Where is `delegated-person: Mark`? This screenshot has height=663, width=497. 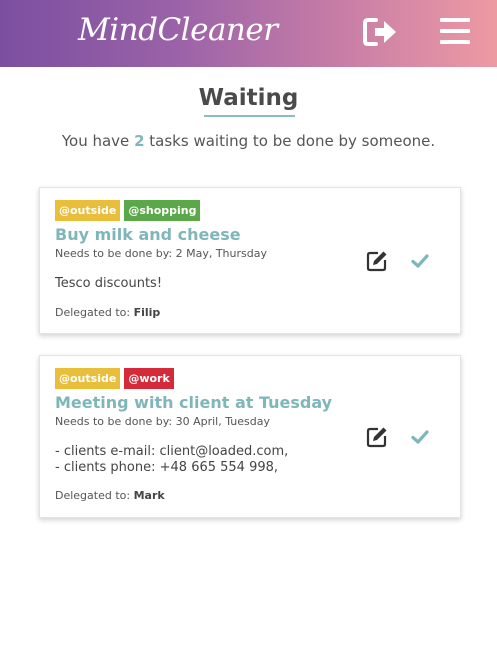 delegated-person: Mark is located at coordinates (149, 495).